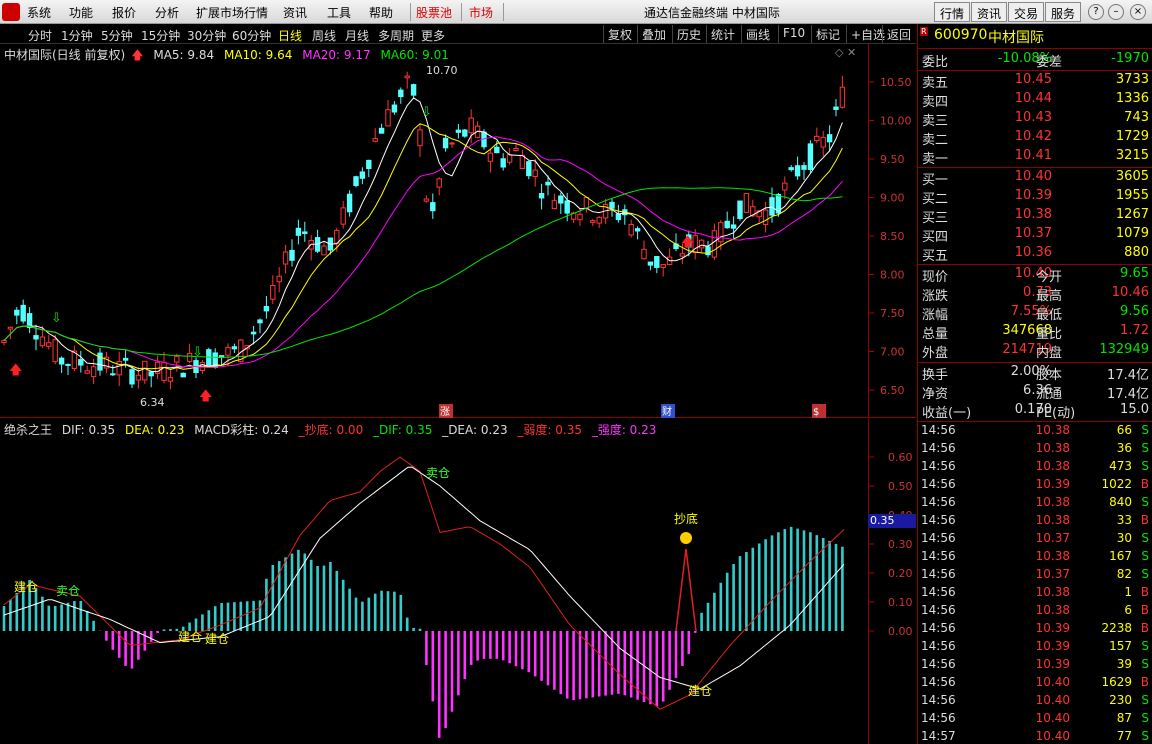 The height and width of the screenshot is (744, 1152). What do you see at coordinates (1035, 594) in the screenshot?
I see `tick-row: 14:56 10.38 1 B` at bounding box center [1035, 594].